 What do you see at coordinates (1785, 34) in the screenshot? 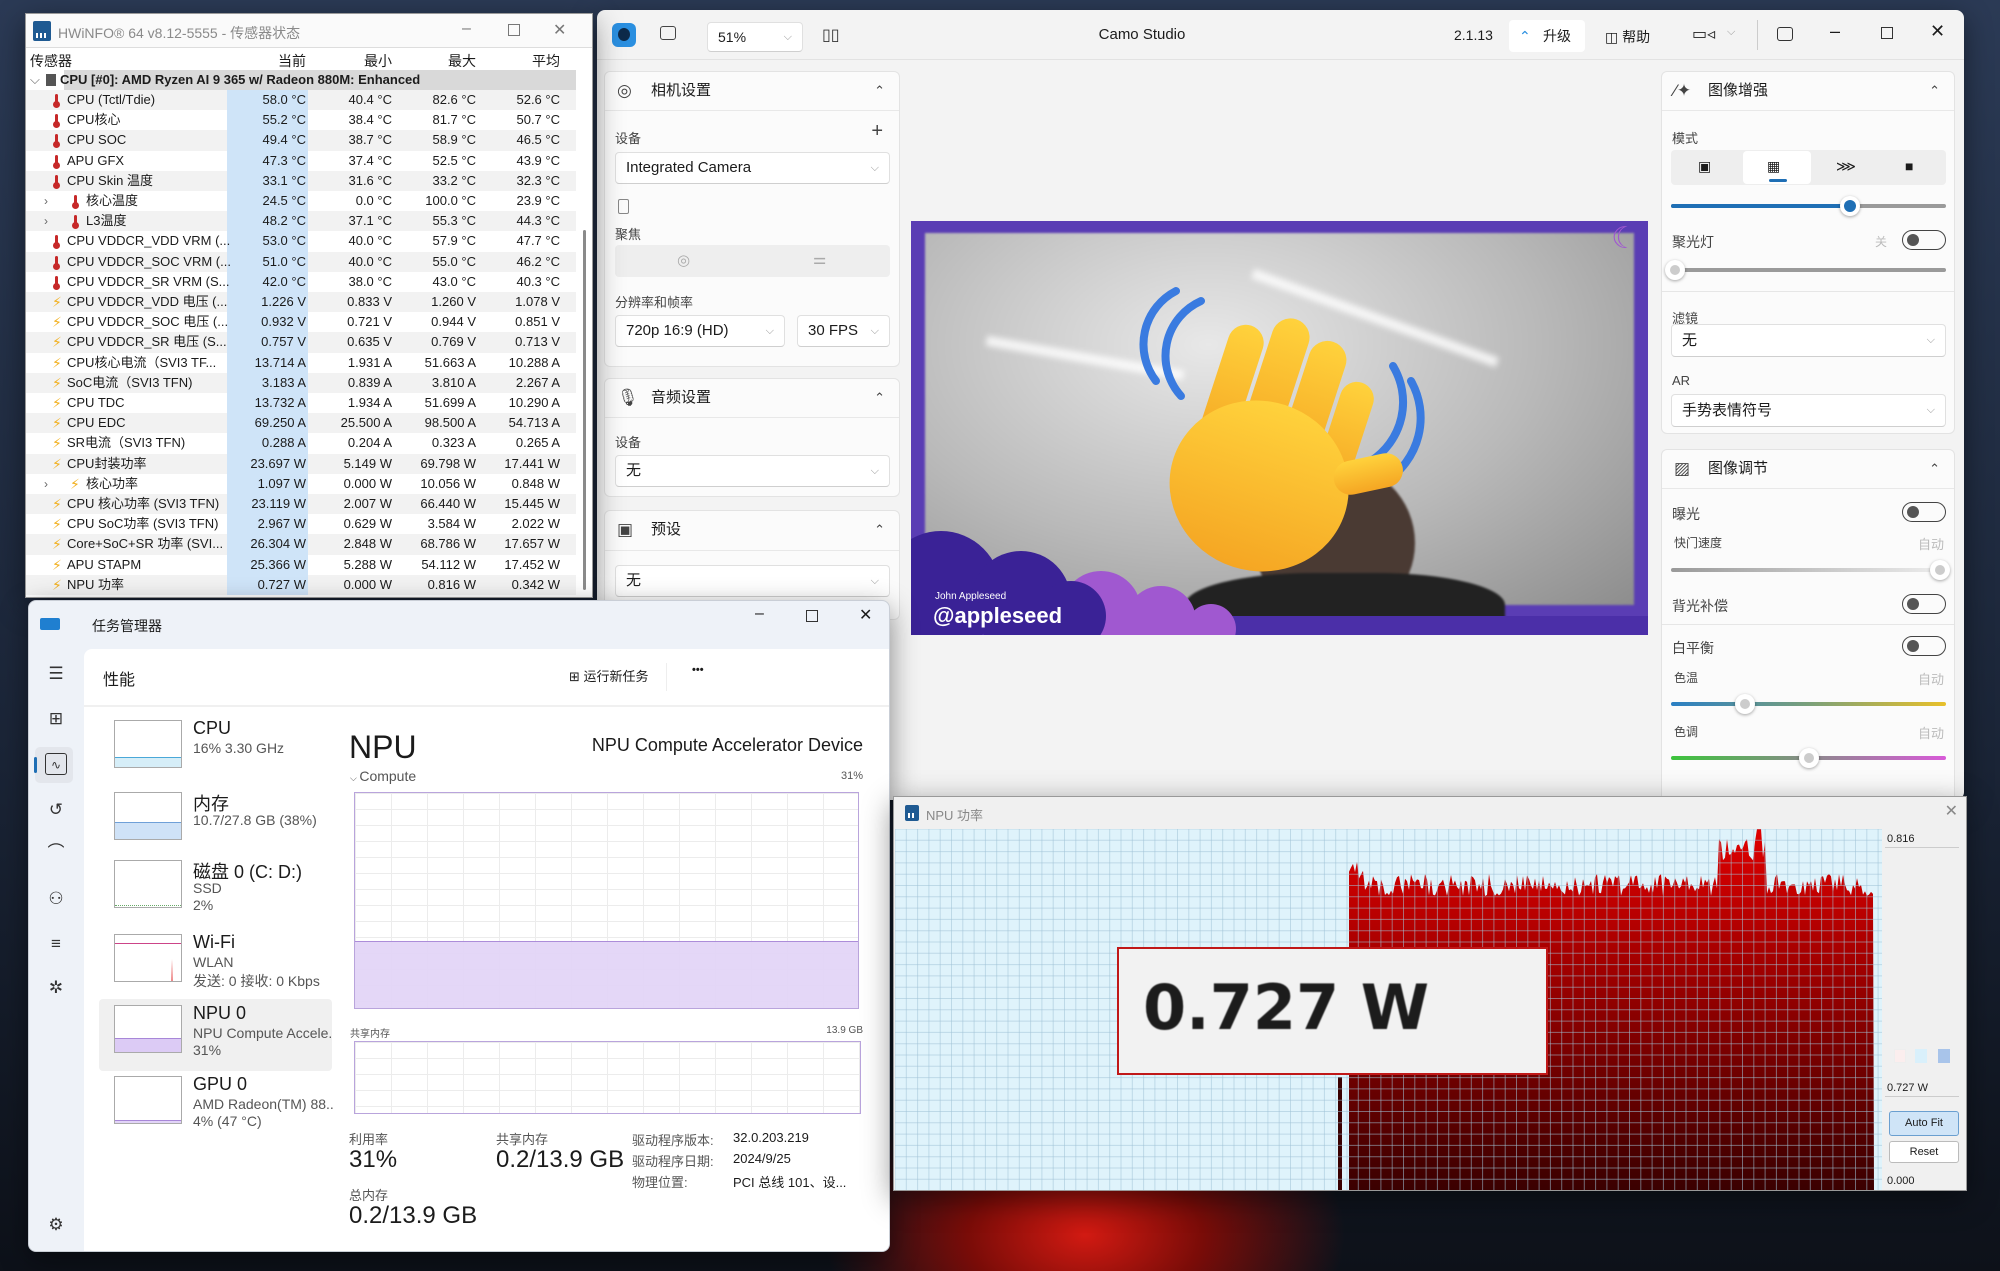
I see `panel-toggle-icon` at bounding box center [1785, 34].